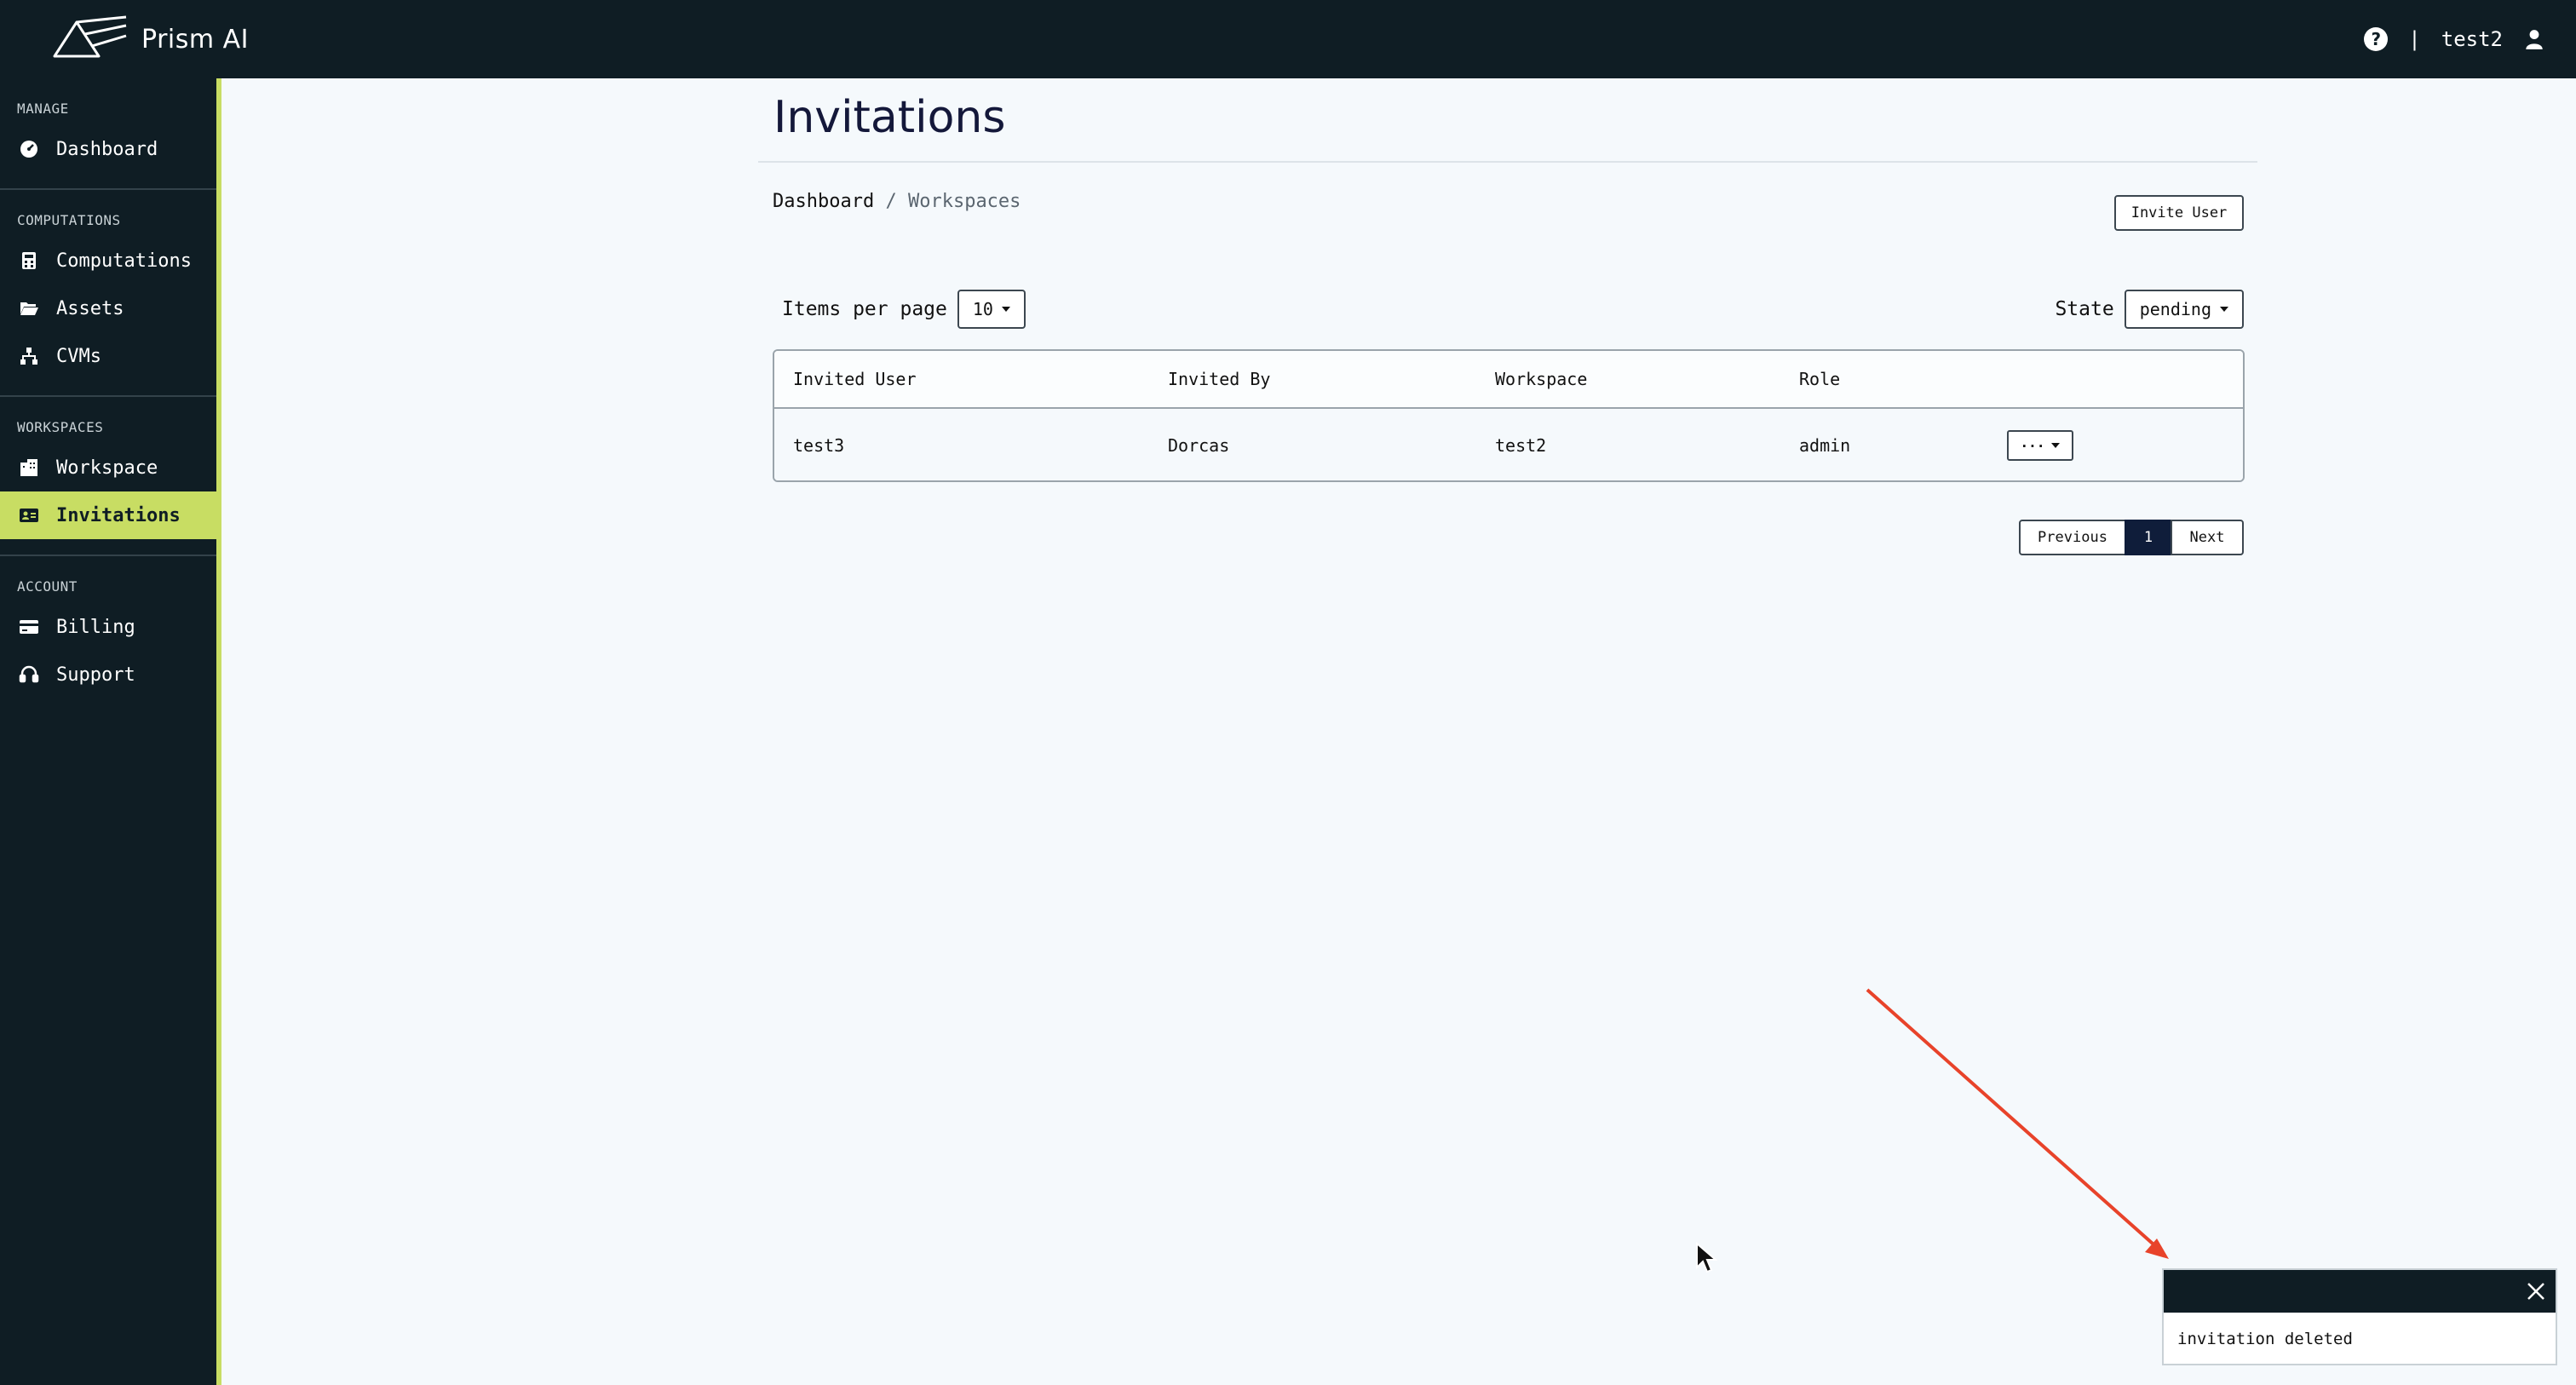  Describe the element at coordinates (124, 261) in the screenshot. I see `sidebar-item-label: Computations` at that location.